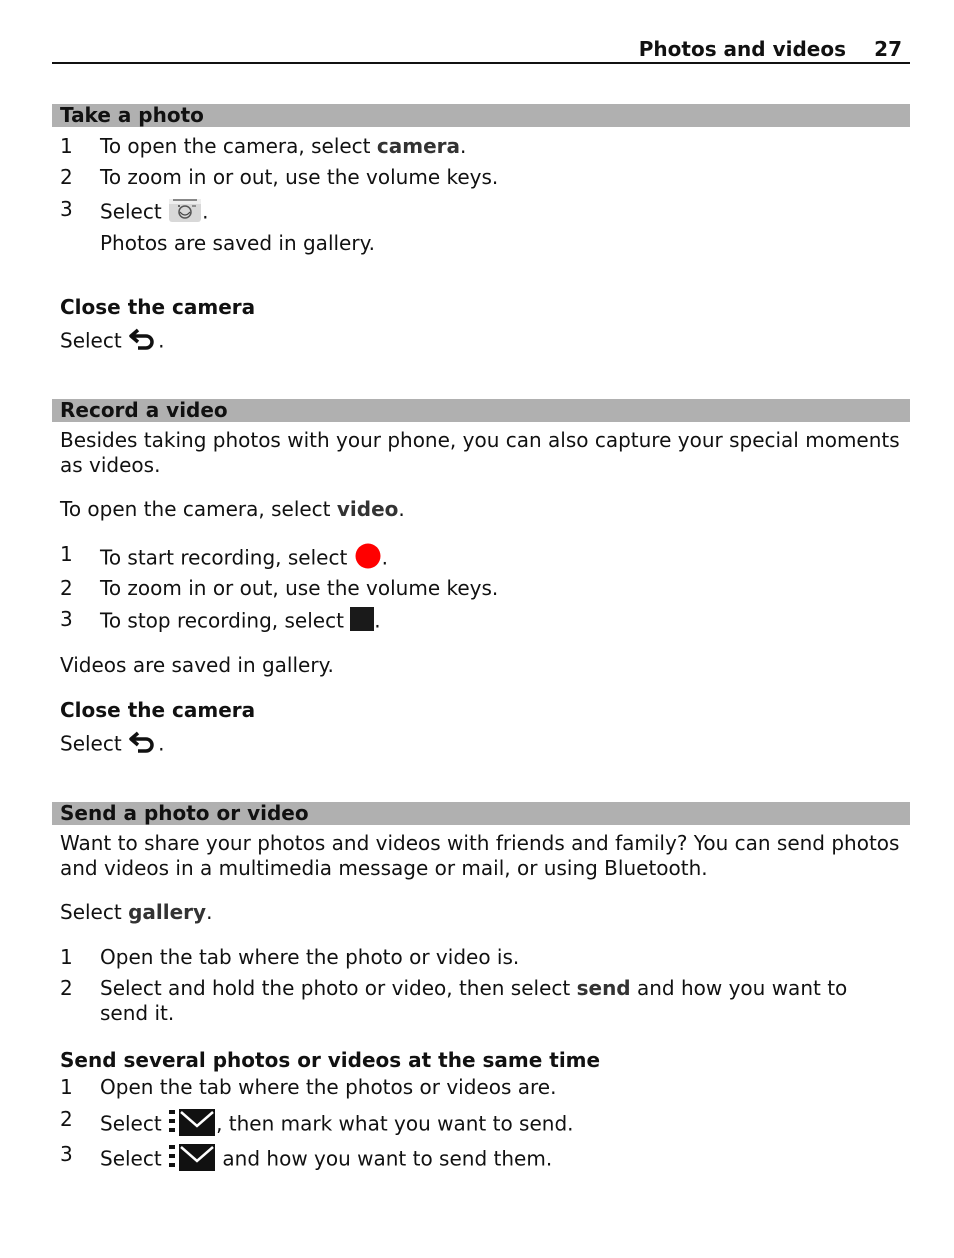  I want to click on section-heading-text: Send a photo or video, so click(184, 813).